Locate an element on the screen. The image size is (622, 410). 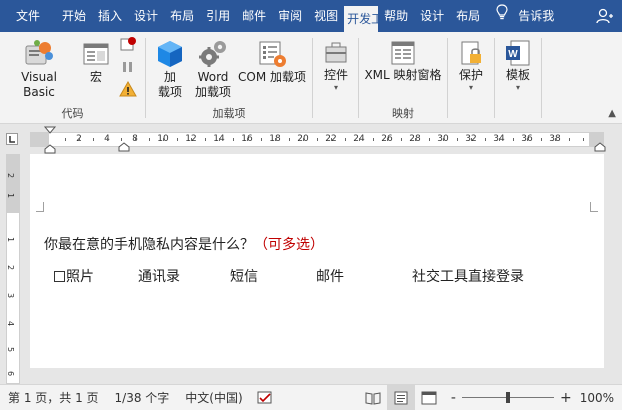
group-protect: 保护 ▾ is located at coordinates (471, 78).